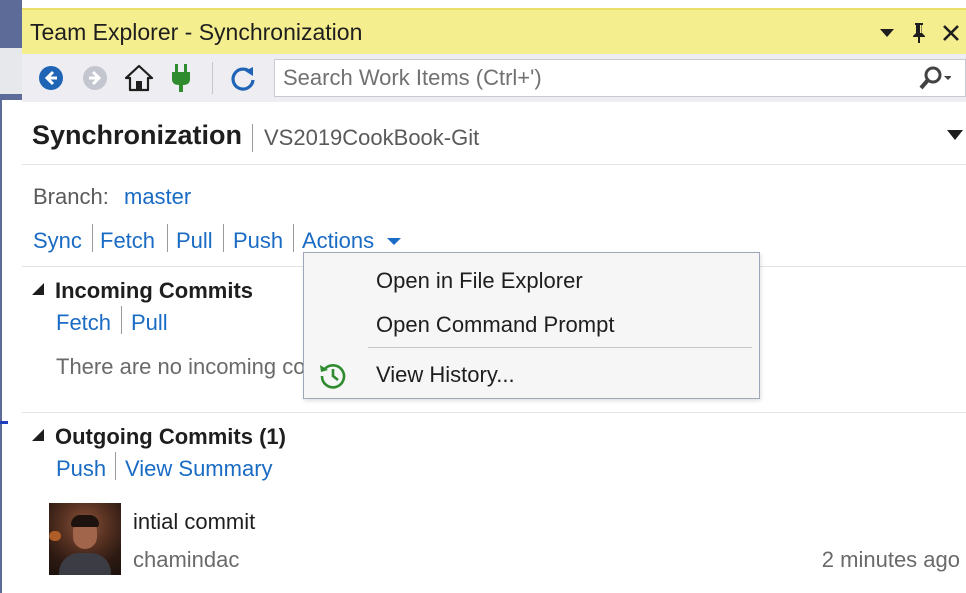  Describe the element at coordinates (394, 242) in the screenshot. I see `chevron-down-icon` at that location.